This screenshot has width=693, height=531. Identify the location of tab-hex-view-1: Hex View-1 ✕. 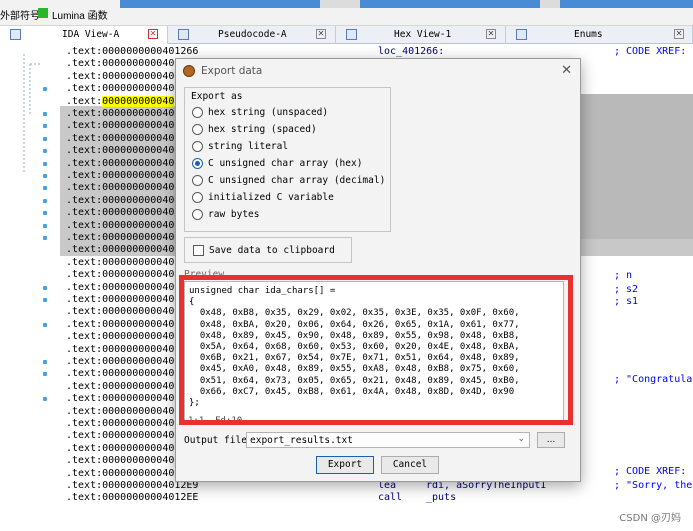
(421, 35).